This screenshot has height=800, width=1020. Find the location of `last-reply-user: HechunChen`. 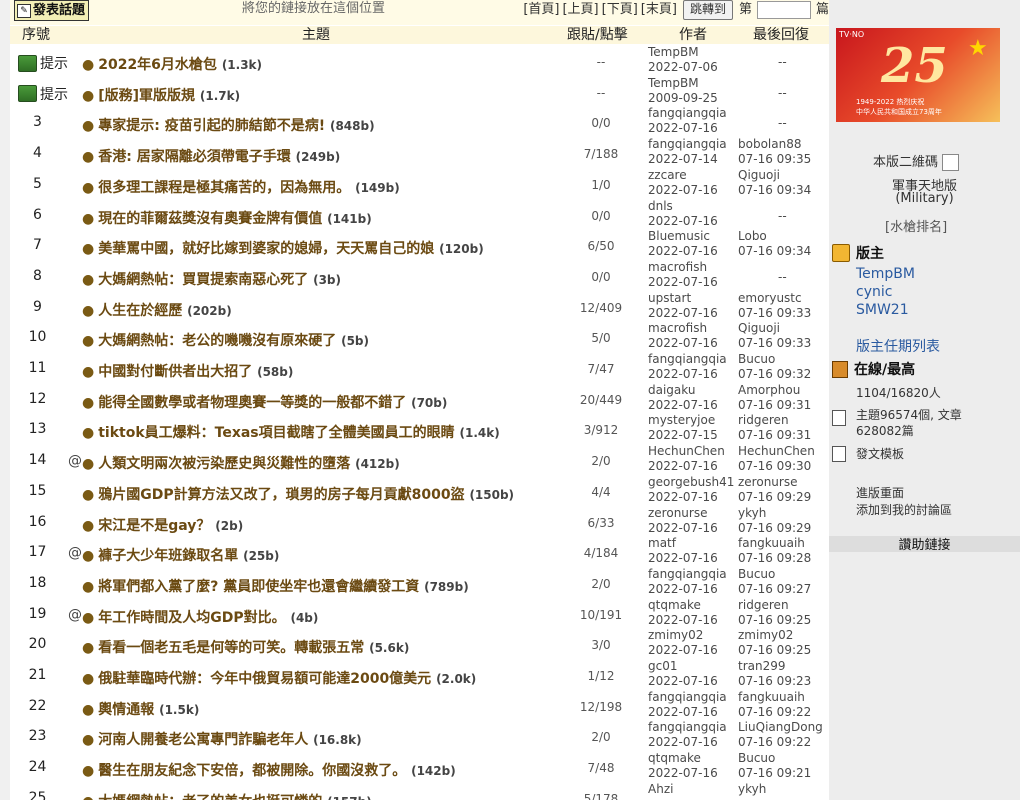

last-reply-user: HechunChen is located at coordinates (776, 451).